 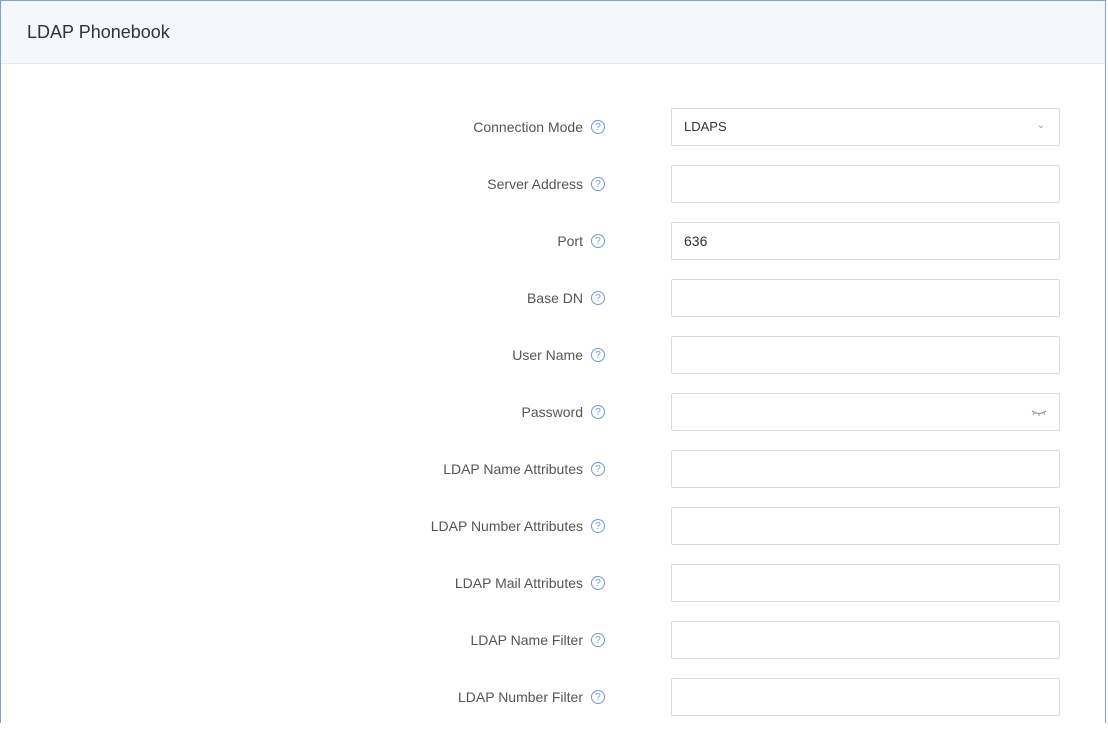 I want to click on form-row-base-dn: Base DN ?, so click(x=553, y=307).